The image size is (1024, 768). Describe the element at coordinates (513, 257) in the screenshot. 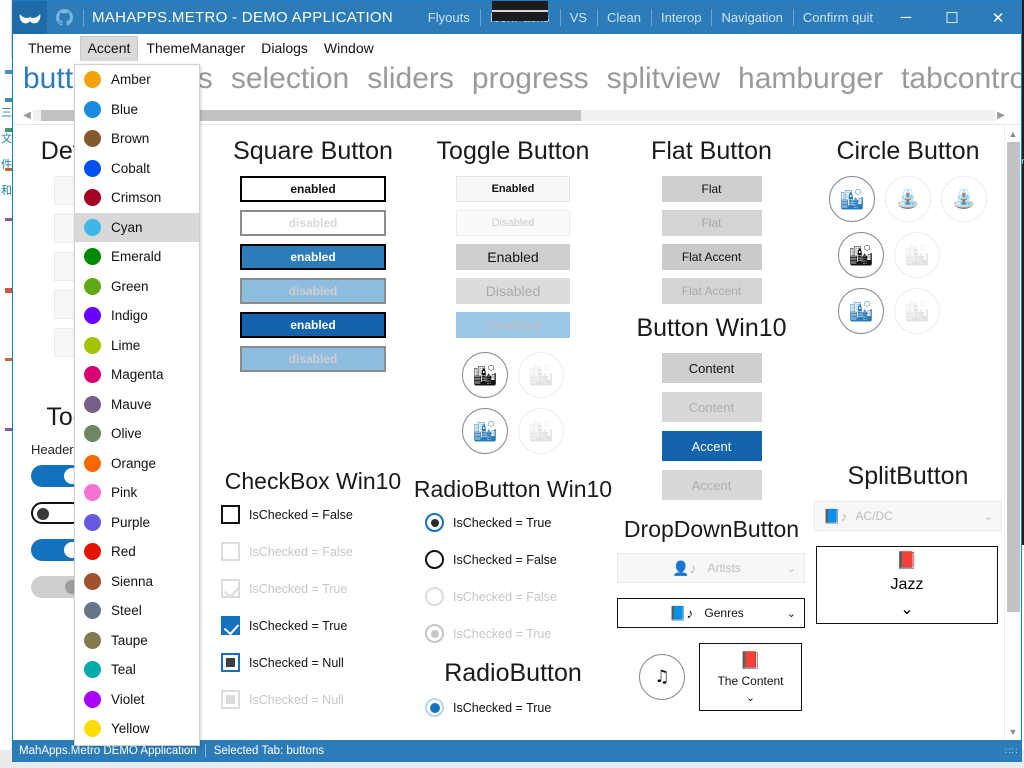

I see `toggle-button-enabled-2: Enabled` at that location.